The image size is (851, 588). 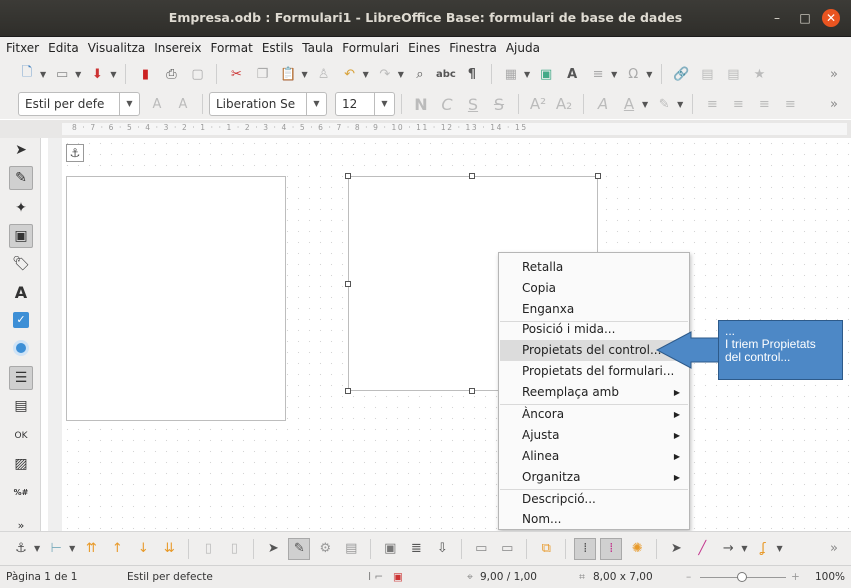 What do you see at coordinates (27, 74) in the screenshot?
I see `new-document-icon: 🗋` at bounding box center [27, 74].